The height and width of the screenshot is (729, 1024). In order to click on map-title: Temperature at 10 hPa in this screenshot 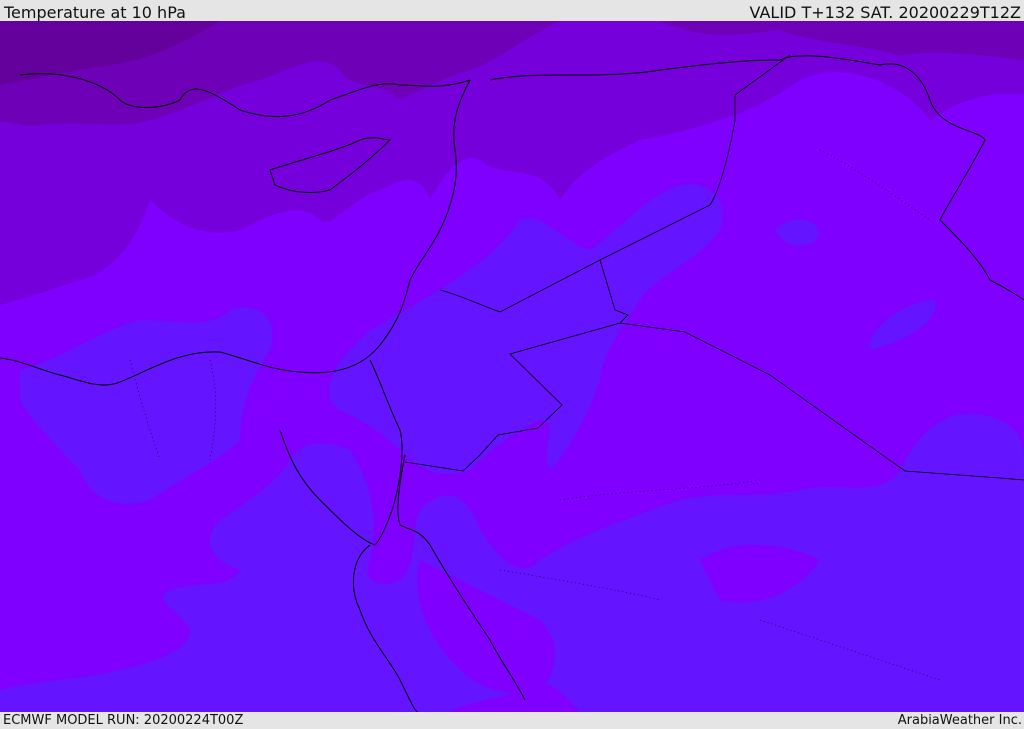, I will do `click(95, 12)`.